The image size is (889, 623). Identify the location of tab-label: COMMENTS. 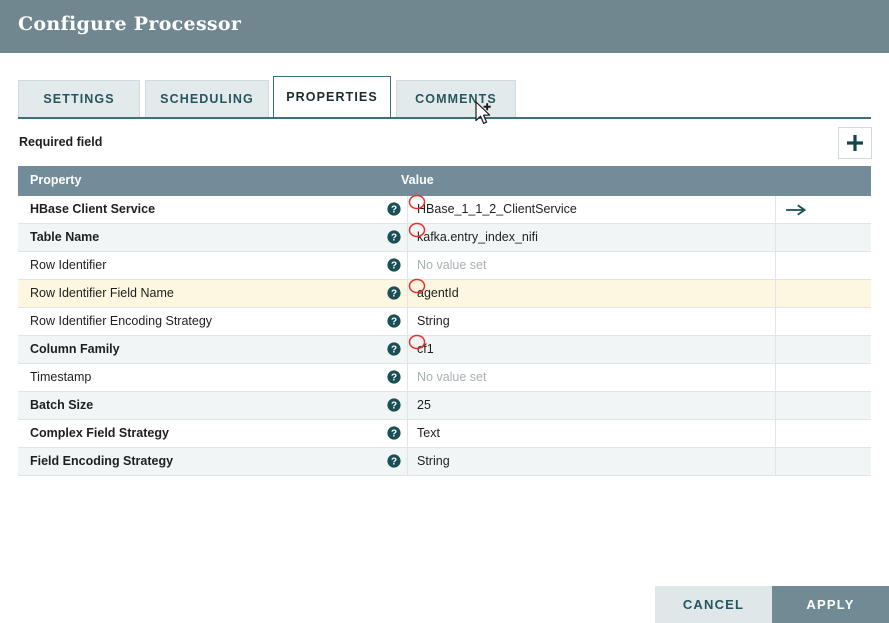
(456, 99).